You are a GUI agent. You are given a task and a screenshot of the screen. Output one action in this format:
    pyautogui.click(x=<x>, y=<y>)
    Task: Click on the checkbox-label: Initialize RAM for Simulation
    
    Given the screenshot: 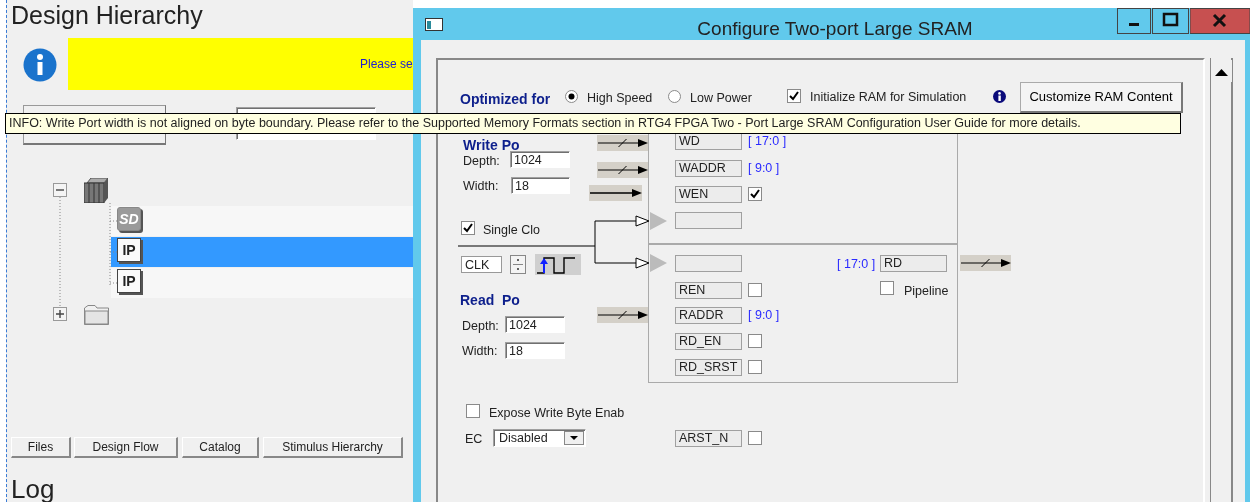 What is the action you would take?
    pyautogui.click(x=889, y=97)
    